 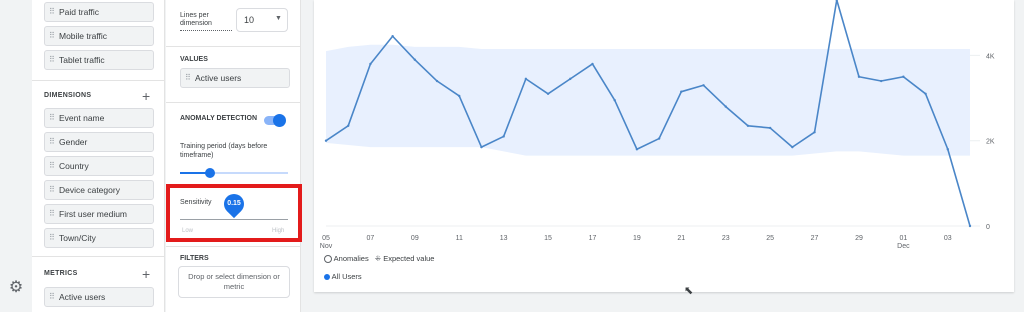 What do you see at coordinates (351, 258) in the screenshot?
I see `legend-anomalies-label: Anomalies` at bounding box center [351, 258].